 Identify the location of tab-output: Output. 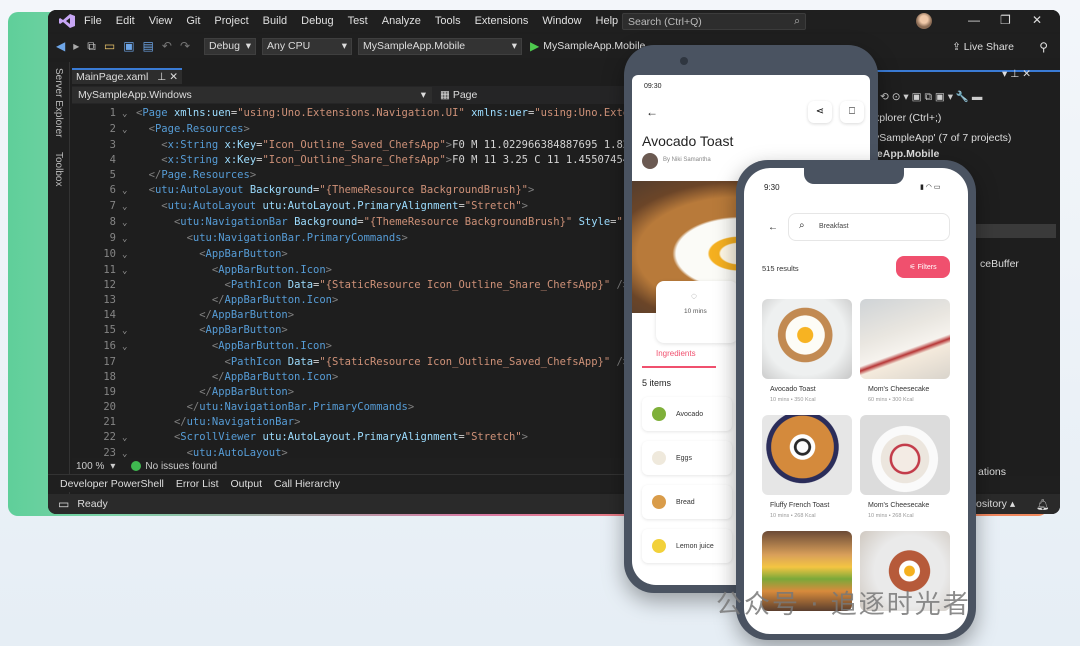
(246, 484).